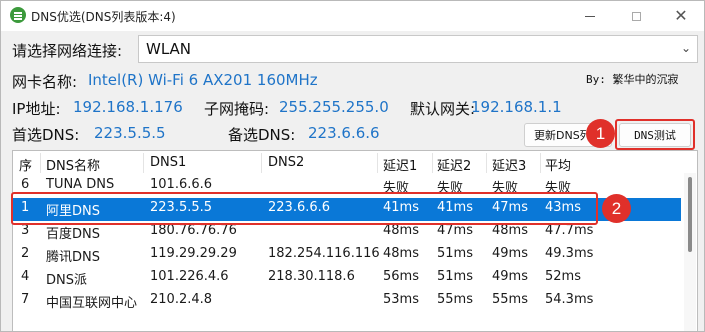 Image resolution: width=705 pixels, height=332 pixels. What do you see at coordinates (18, 15) in the screenshot?
I see `app-icon` at bounding box center [18, 15].